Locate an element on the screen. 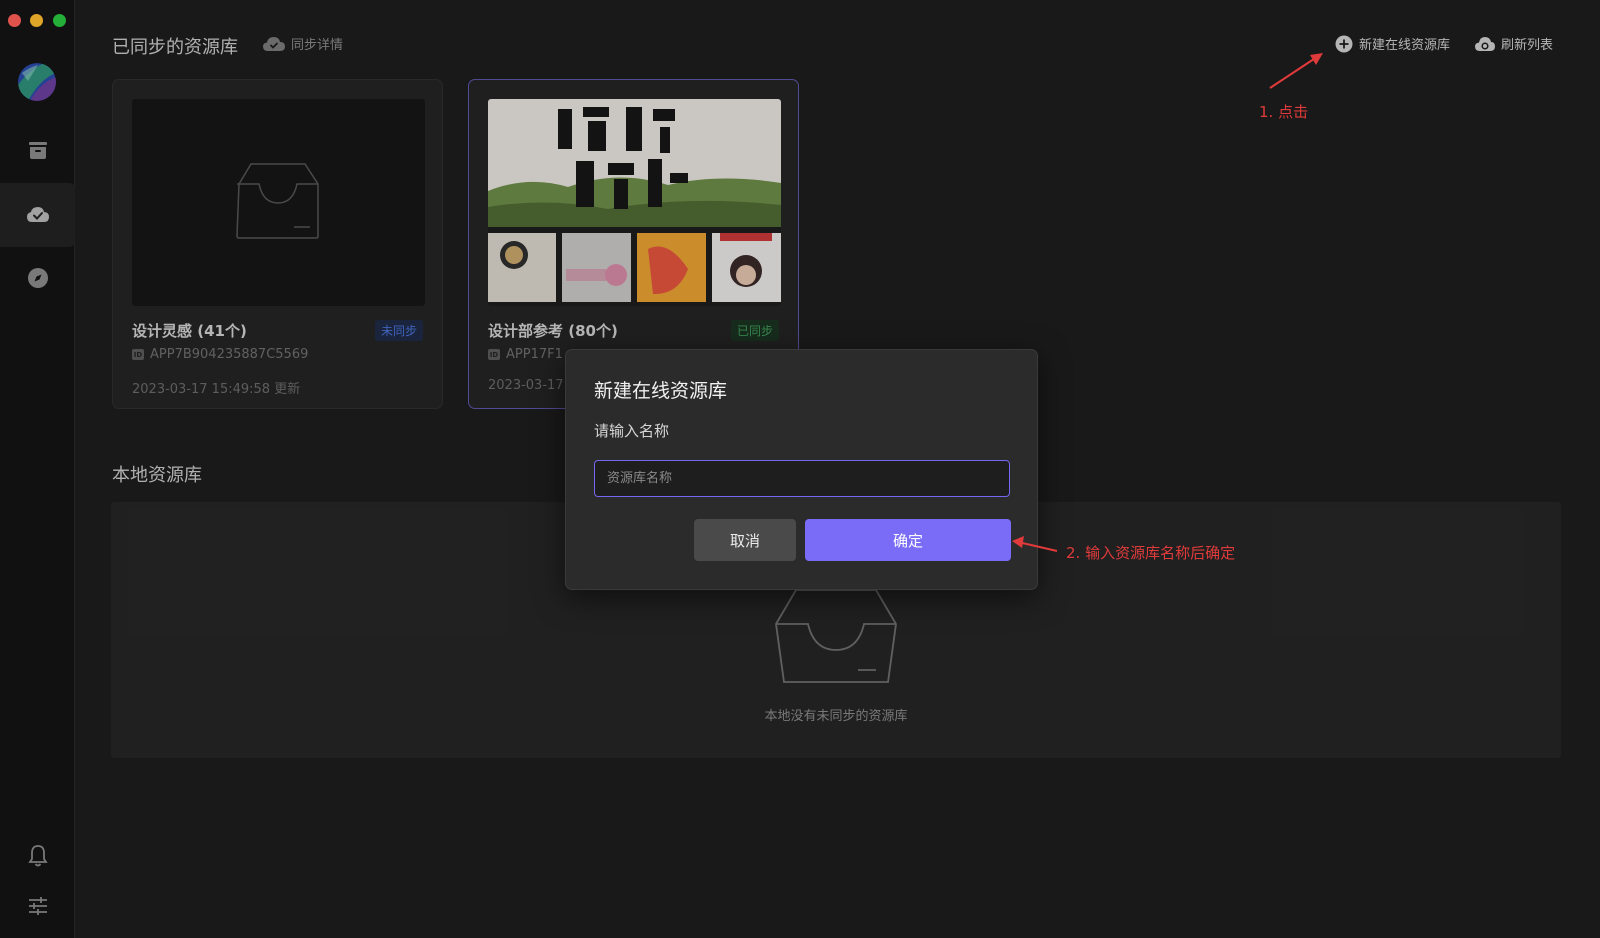 This screenshot has height=938, width=1600. library-name-input is located at coordinates (802, 478).